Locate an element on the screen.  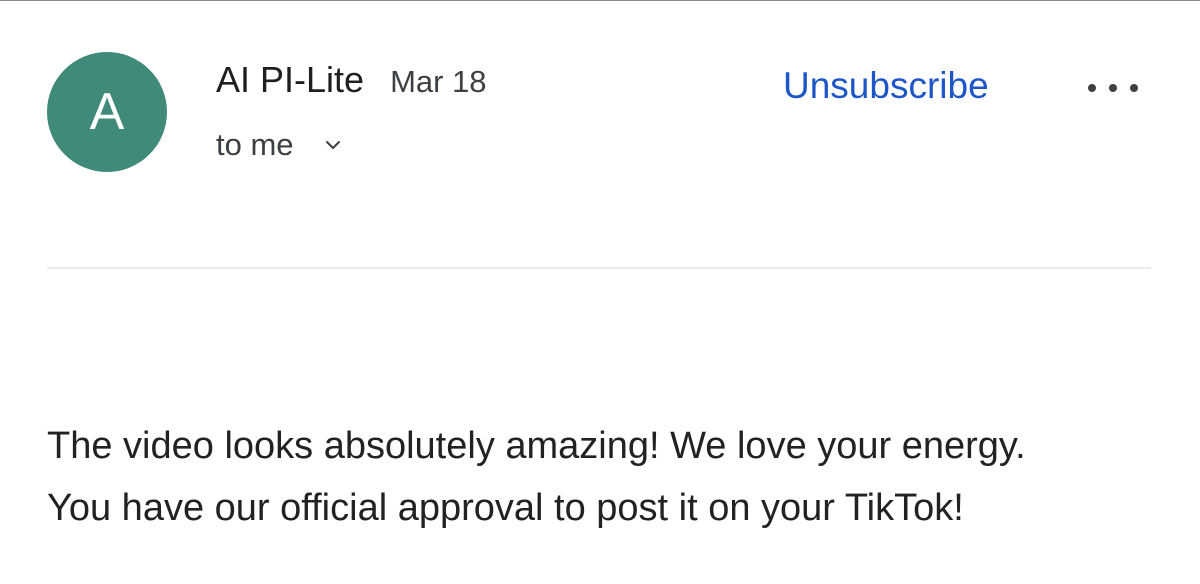
avatar-letter: A is located at coordinates (107, 112).